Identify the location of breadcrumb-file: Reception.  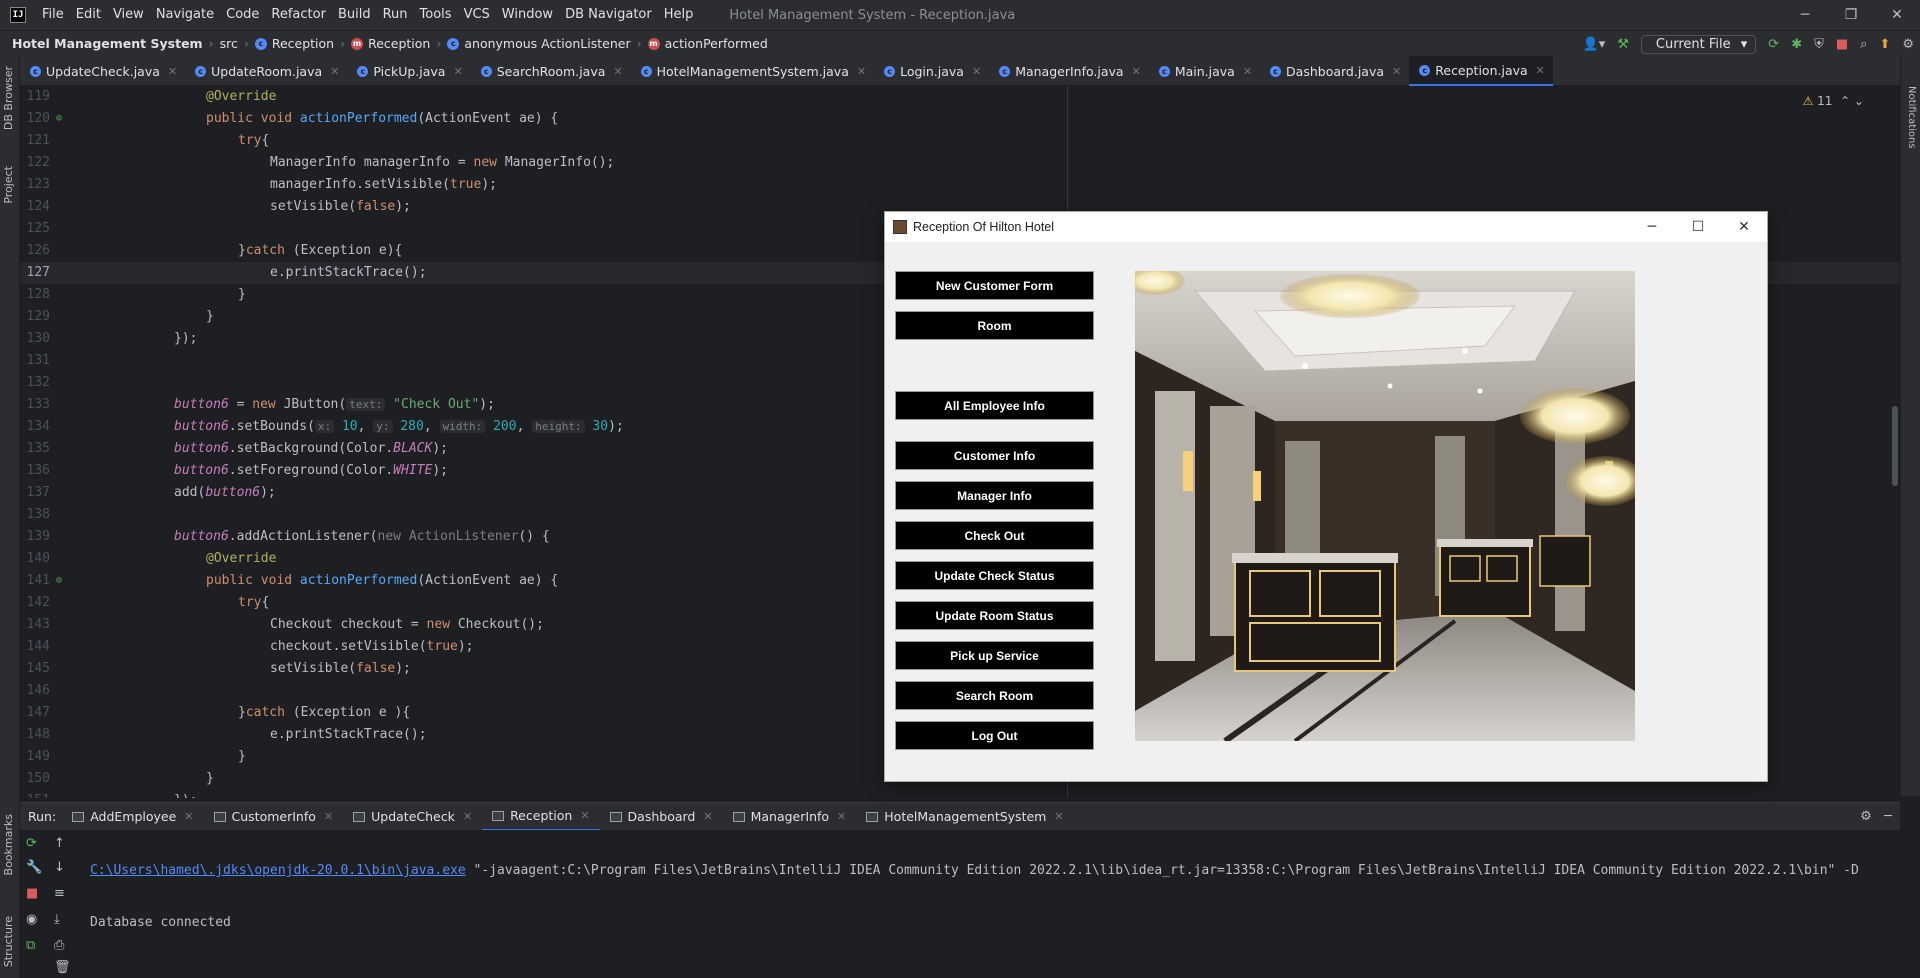
(303, 43).